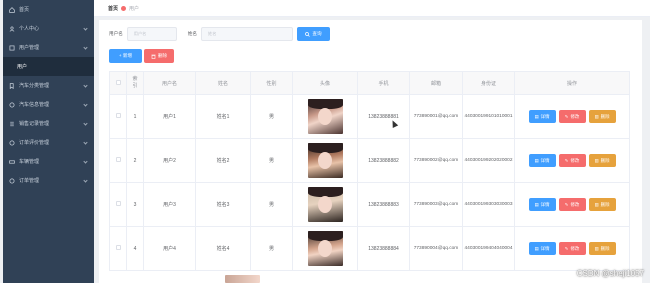 This screenshot has height=283, width=650. I want to click on batch-delete-button: 删除, so click(159, 56).